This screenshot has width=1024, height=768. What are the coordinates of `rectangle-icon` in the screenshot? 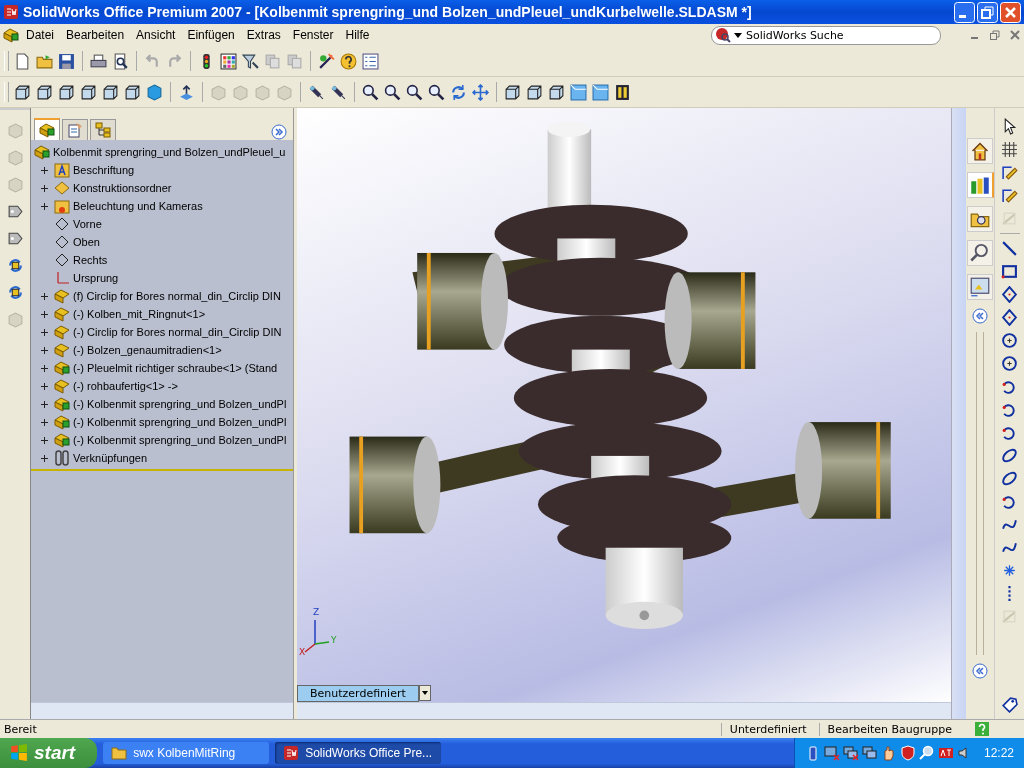 It's located at (1009, 271).